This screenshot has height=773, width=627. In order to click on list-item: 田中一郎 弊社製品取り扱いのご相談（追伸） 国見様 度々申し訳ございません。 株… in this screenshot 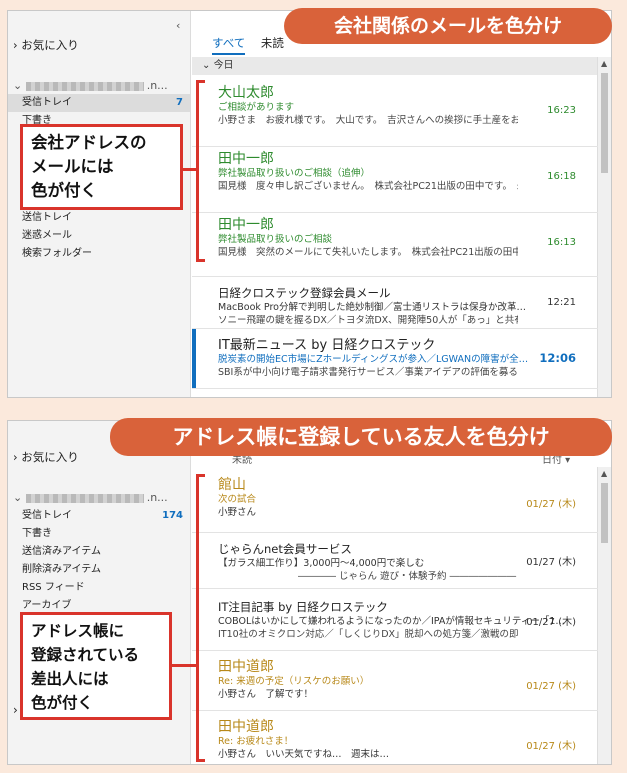, I will do `click(395, 180)`.